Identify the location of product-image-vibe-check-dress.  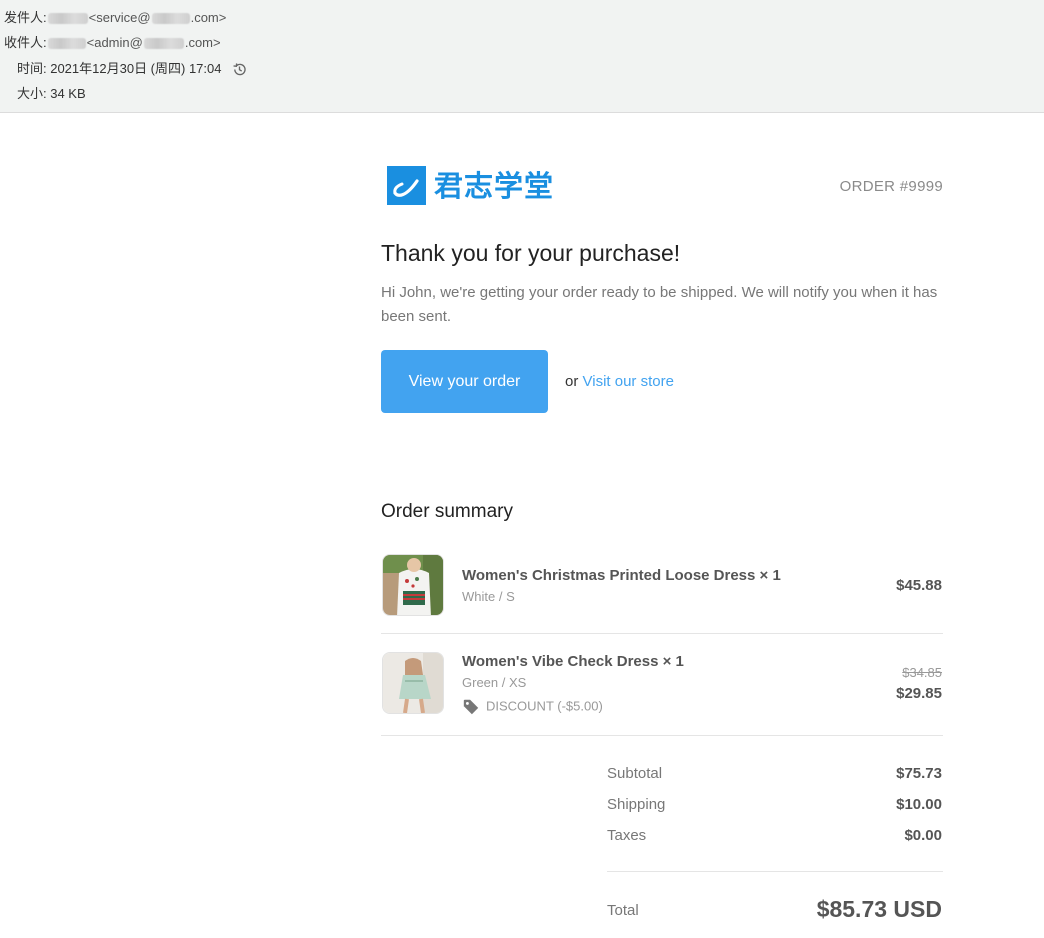
(413, 683).